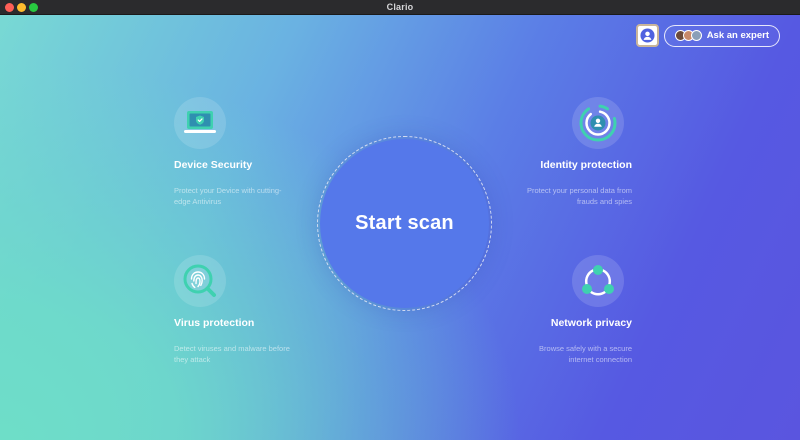  I want to click on ask-expert-button: Ask an expert, so click(721, 35).